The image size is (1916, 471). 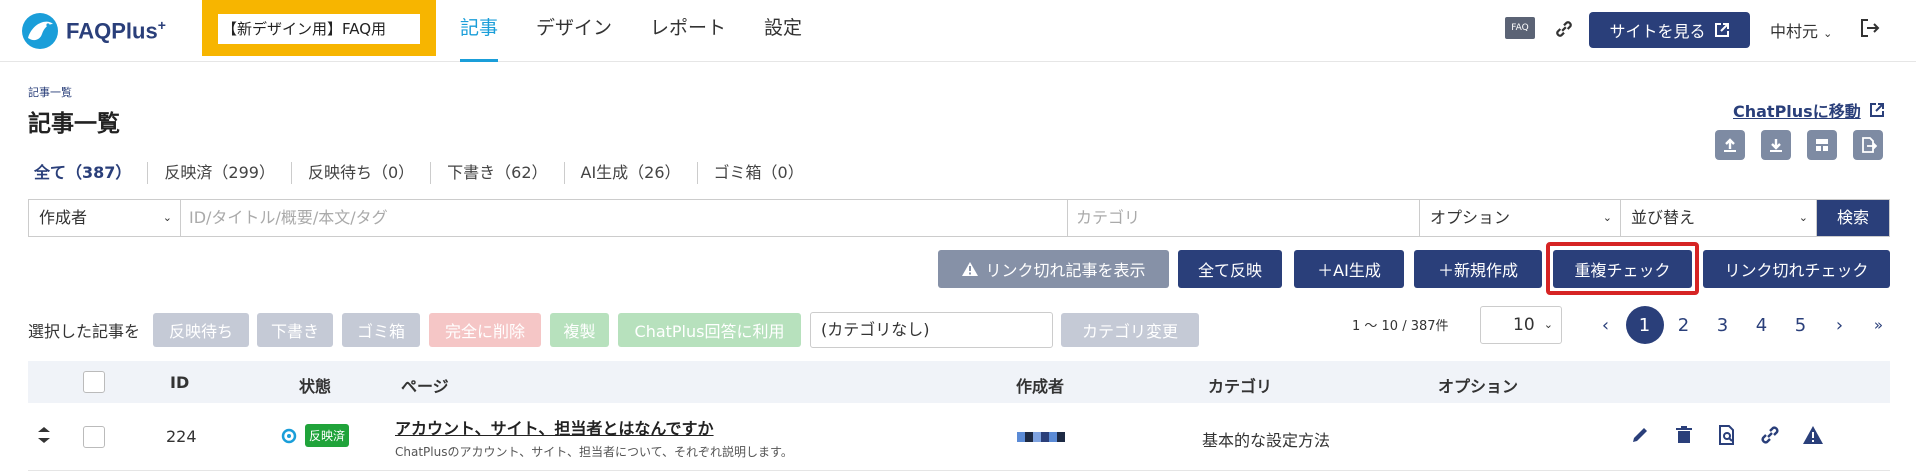 I want to click on row-category: 基本的な設定方法, so click(x=1266, y=440).